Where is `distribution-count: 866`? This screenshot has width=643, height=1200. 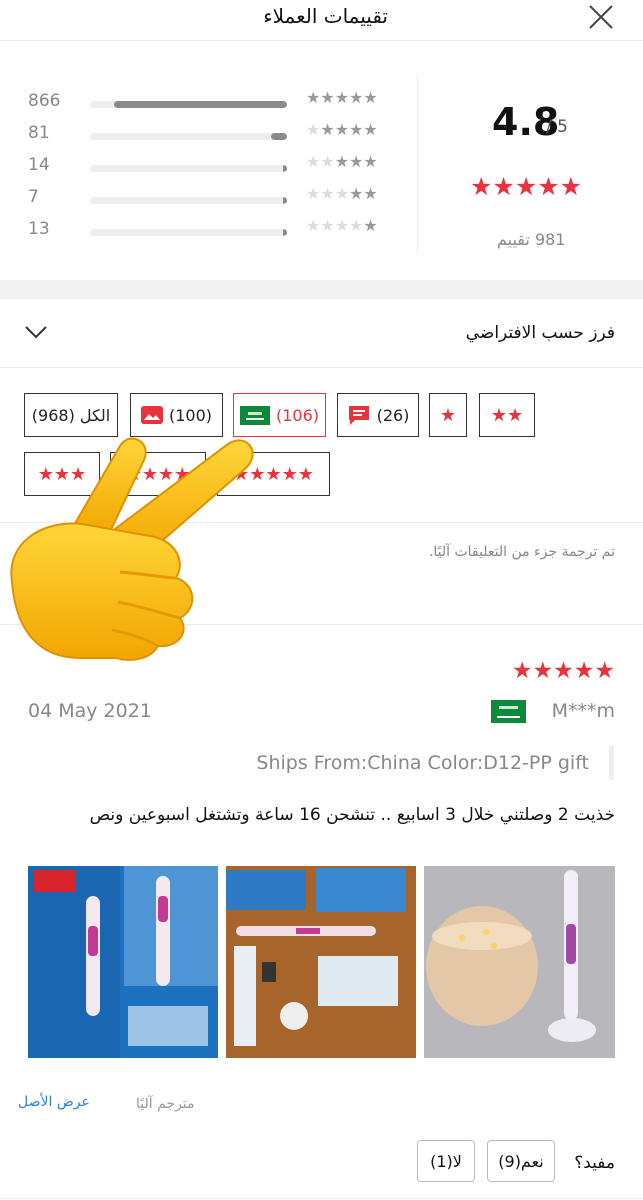
distribution-count: 866 is located at coordinates (44, 101).